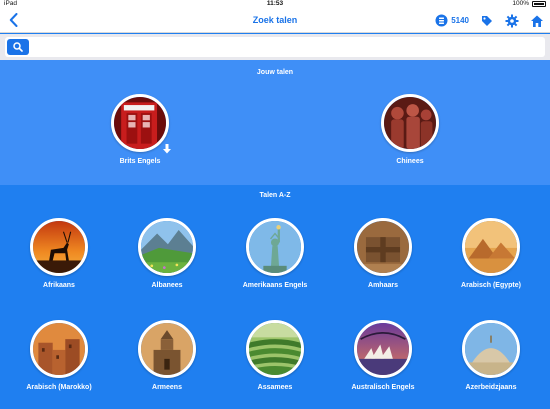 This screenshot has width=550, height=409. I want to click on language-item-arabisch-egypte: Arabisch (Egypte), so click(491, 253).